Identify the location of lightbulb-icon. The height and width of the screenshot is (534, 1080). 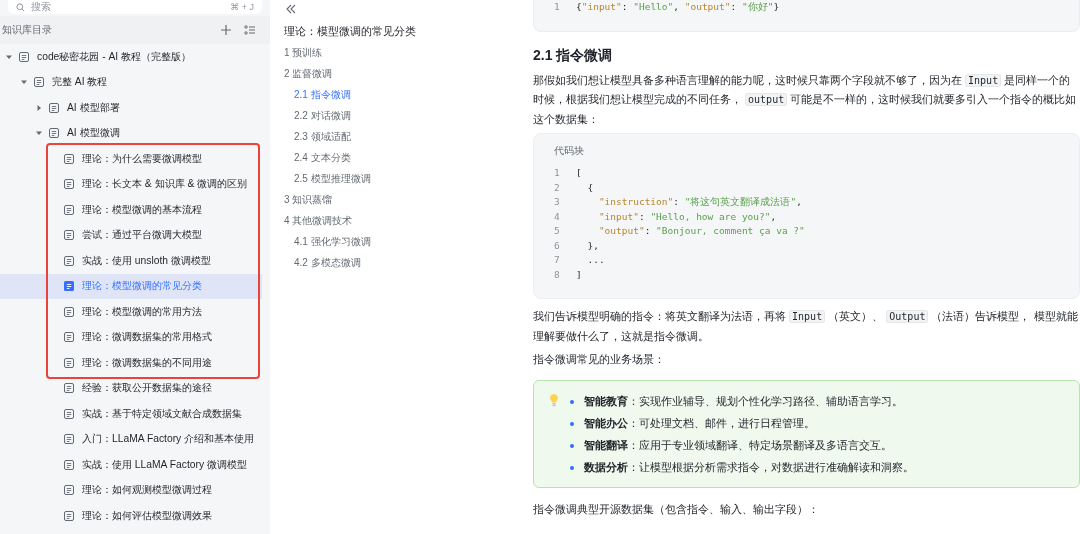
(554, 399).